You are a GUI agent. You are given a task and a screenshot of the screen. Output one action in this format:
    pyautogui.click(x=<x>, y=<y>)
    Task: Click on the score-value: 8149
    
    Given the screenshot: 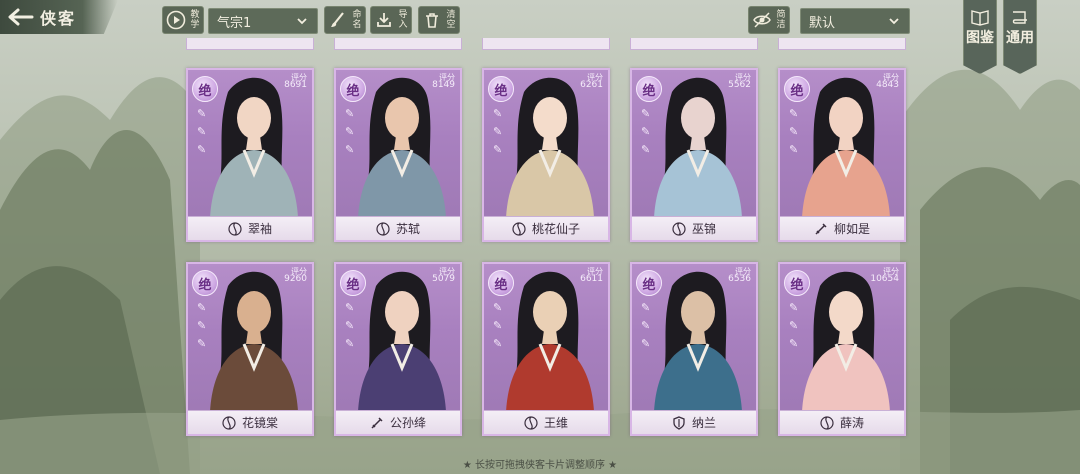 What is the action you would take?
    pyautogui.click(x=443, y=85)
    